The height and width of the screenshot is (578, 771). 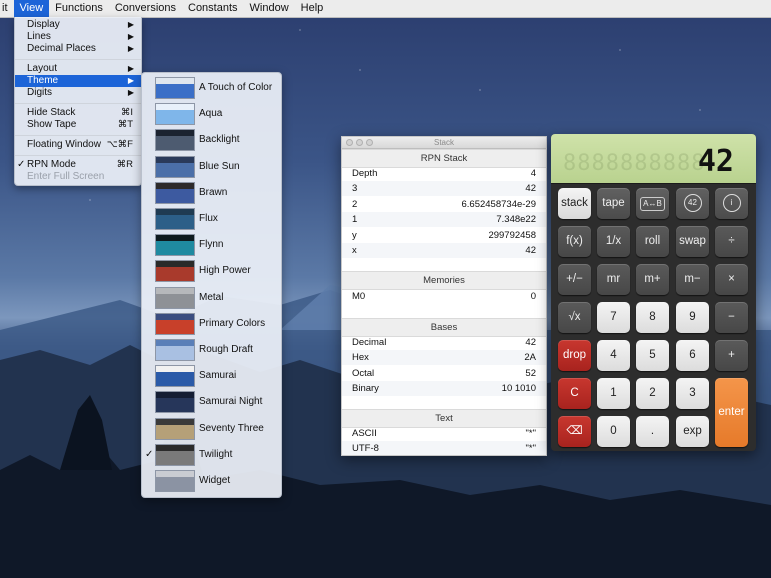 I want to click on theme-item: Backlight, so click(x=211, y=141).